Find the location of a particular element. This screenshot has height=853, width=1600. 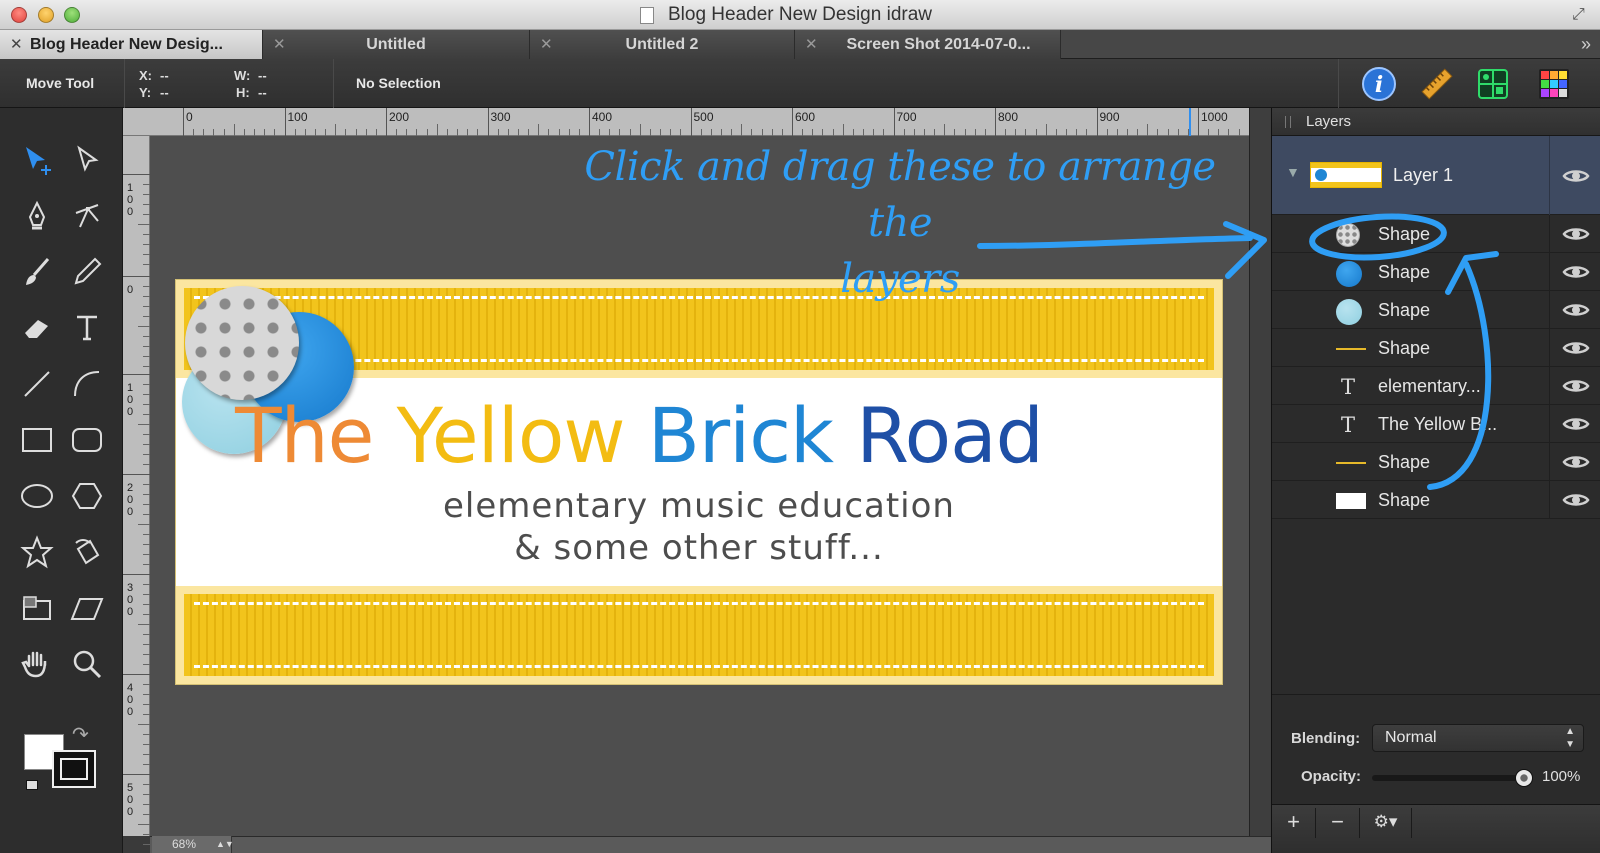

annotation-arrows is located at coordinates (1238, 351).